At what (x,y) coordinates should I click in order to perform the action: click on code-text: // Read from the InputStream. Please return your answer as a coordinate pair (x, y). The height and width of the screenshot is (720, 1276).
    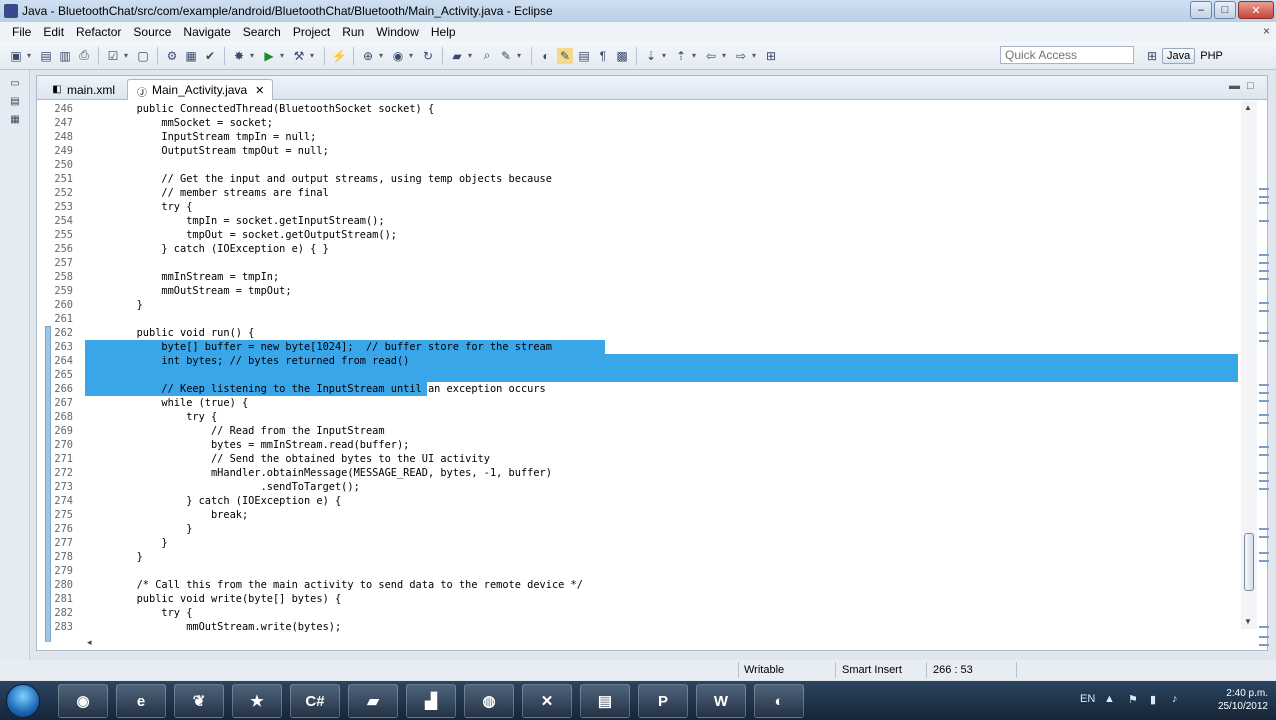
    Looking at the image, I should click on (236, 431).